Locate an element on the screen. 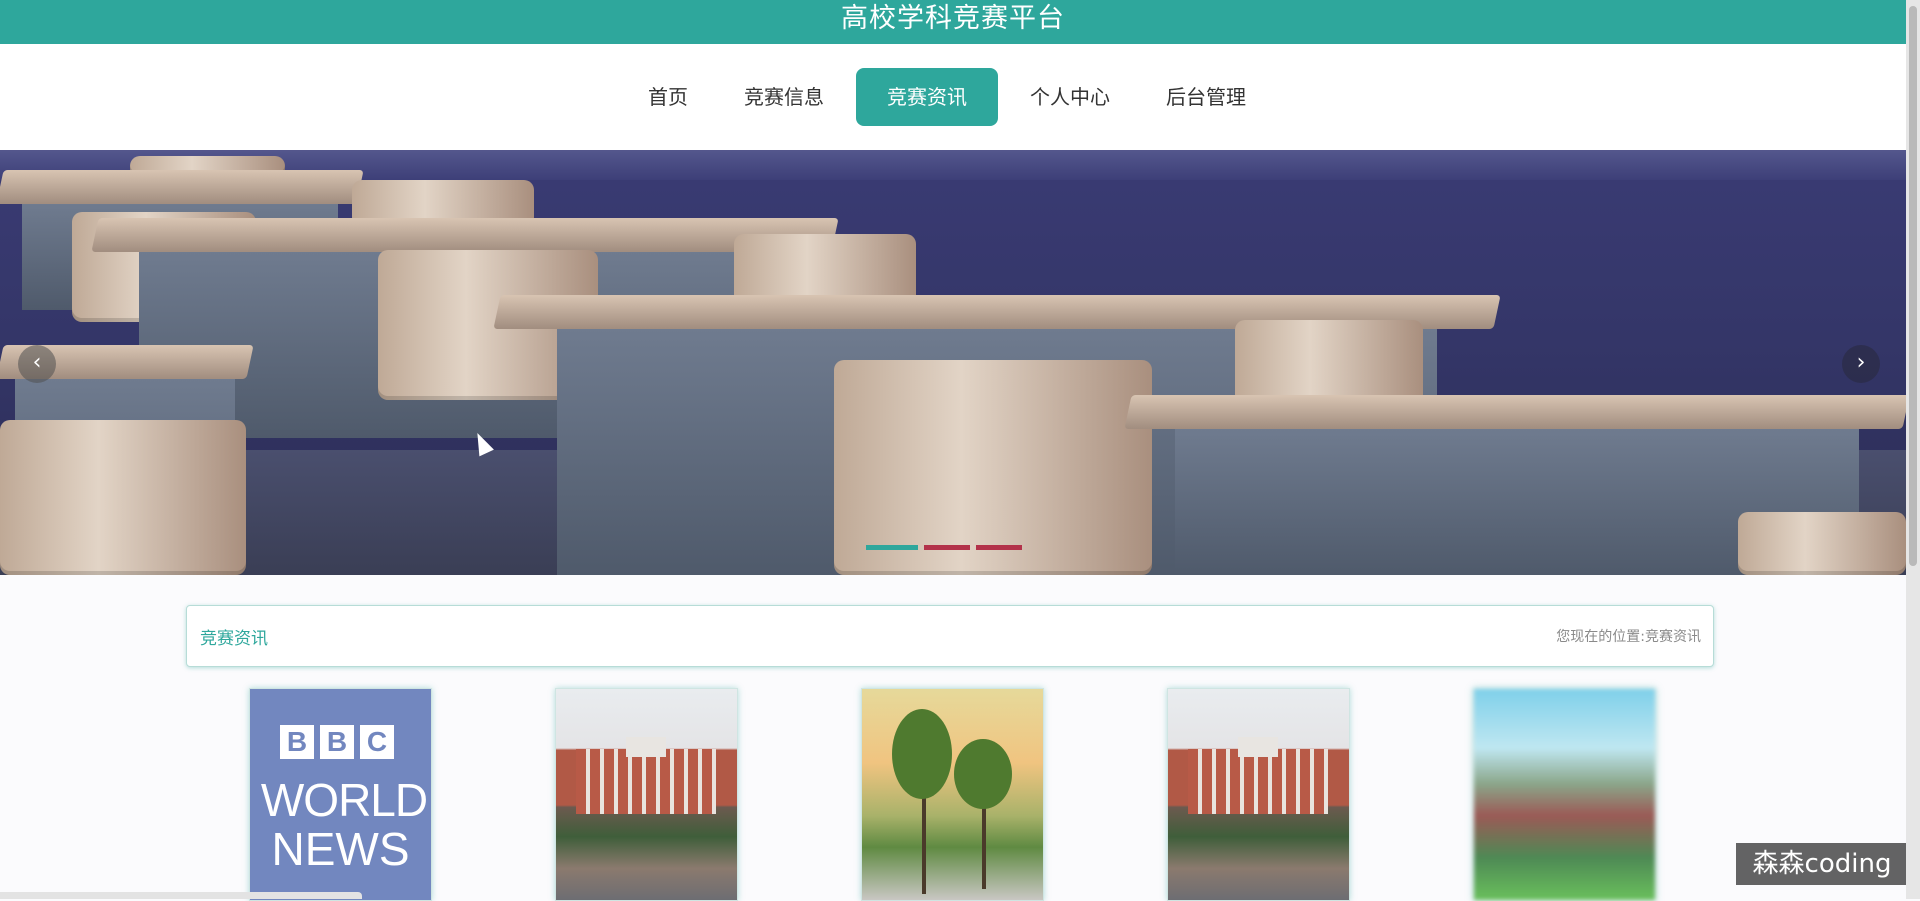  carousel-indicators is located at coordinates (944, 547).